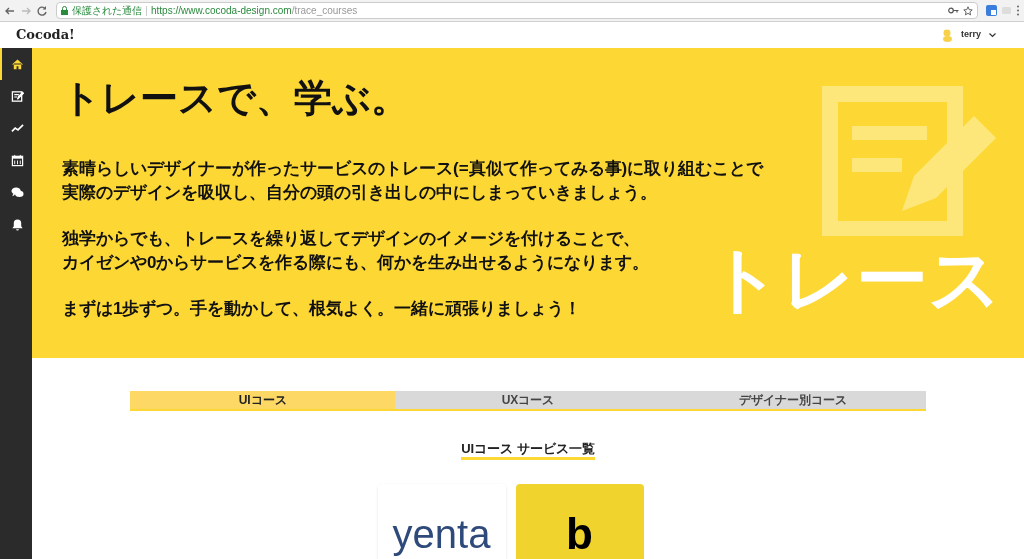 This screenshot has width=1024, height=559. I want to click on hero-text-line: 実際のデザインを吸収し、自分の頭の引き出しの中にしまっていきましょう。, so click(360, 193).